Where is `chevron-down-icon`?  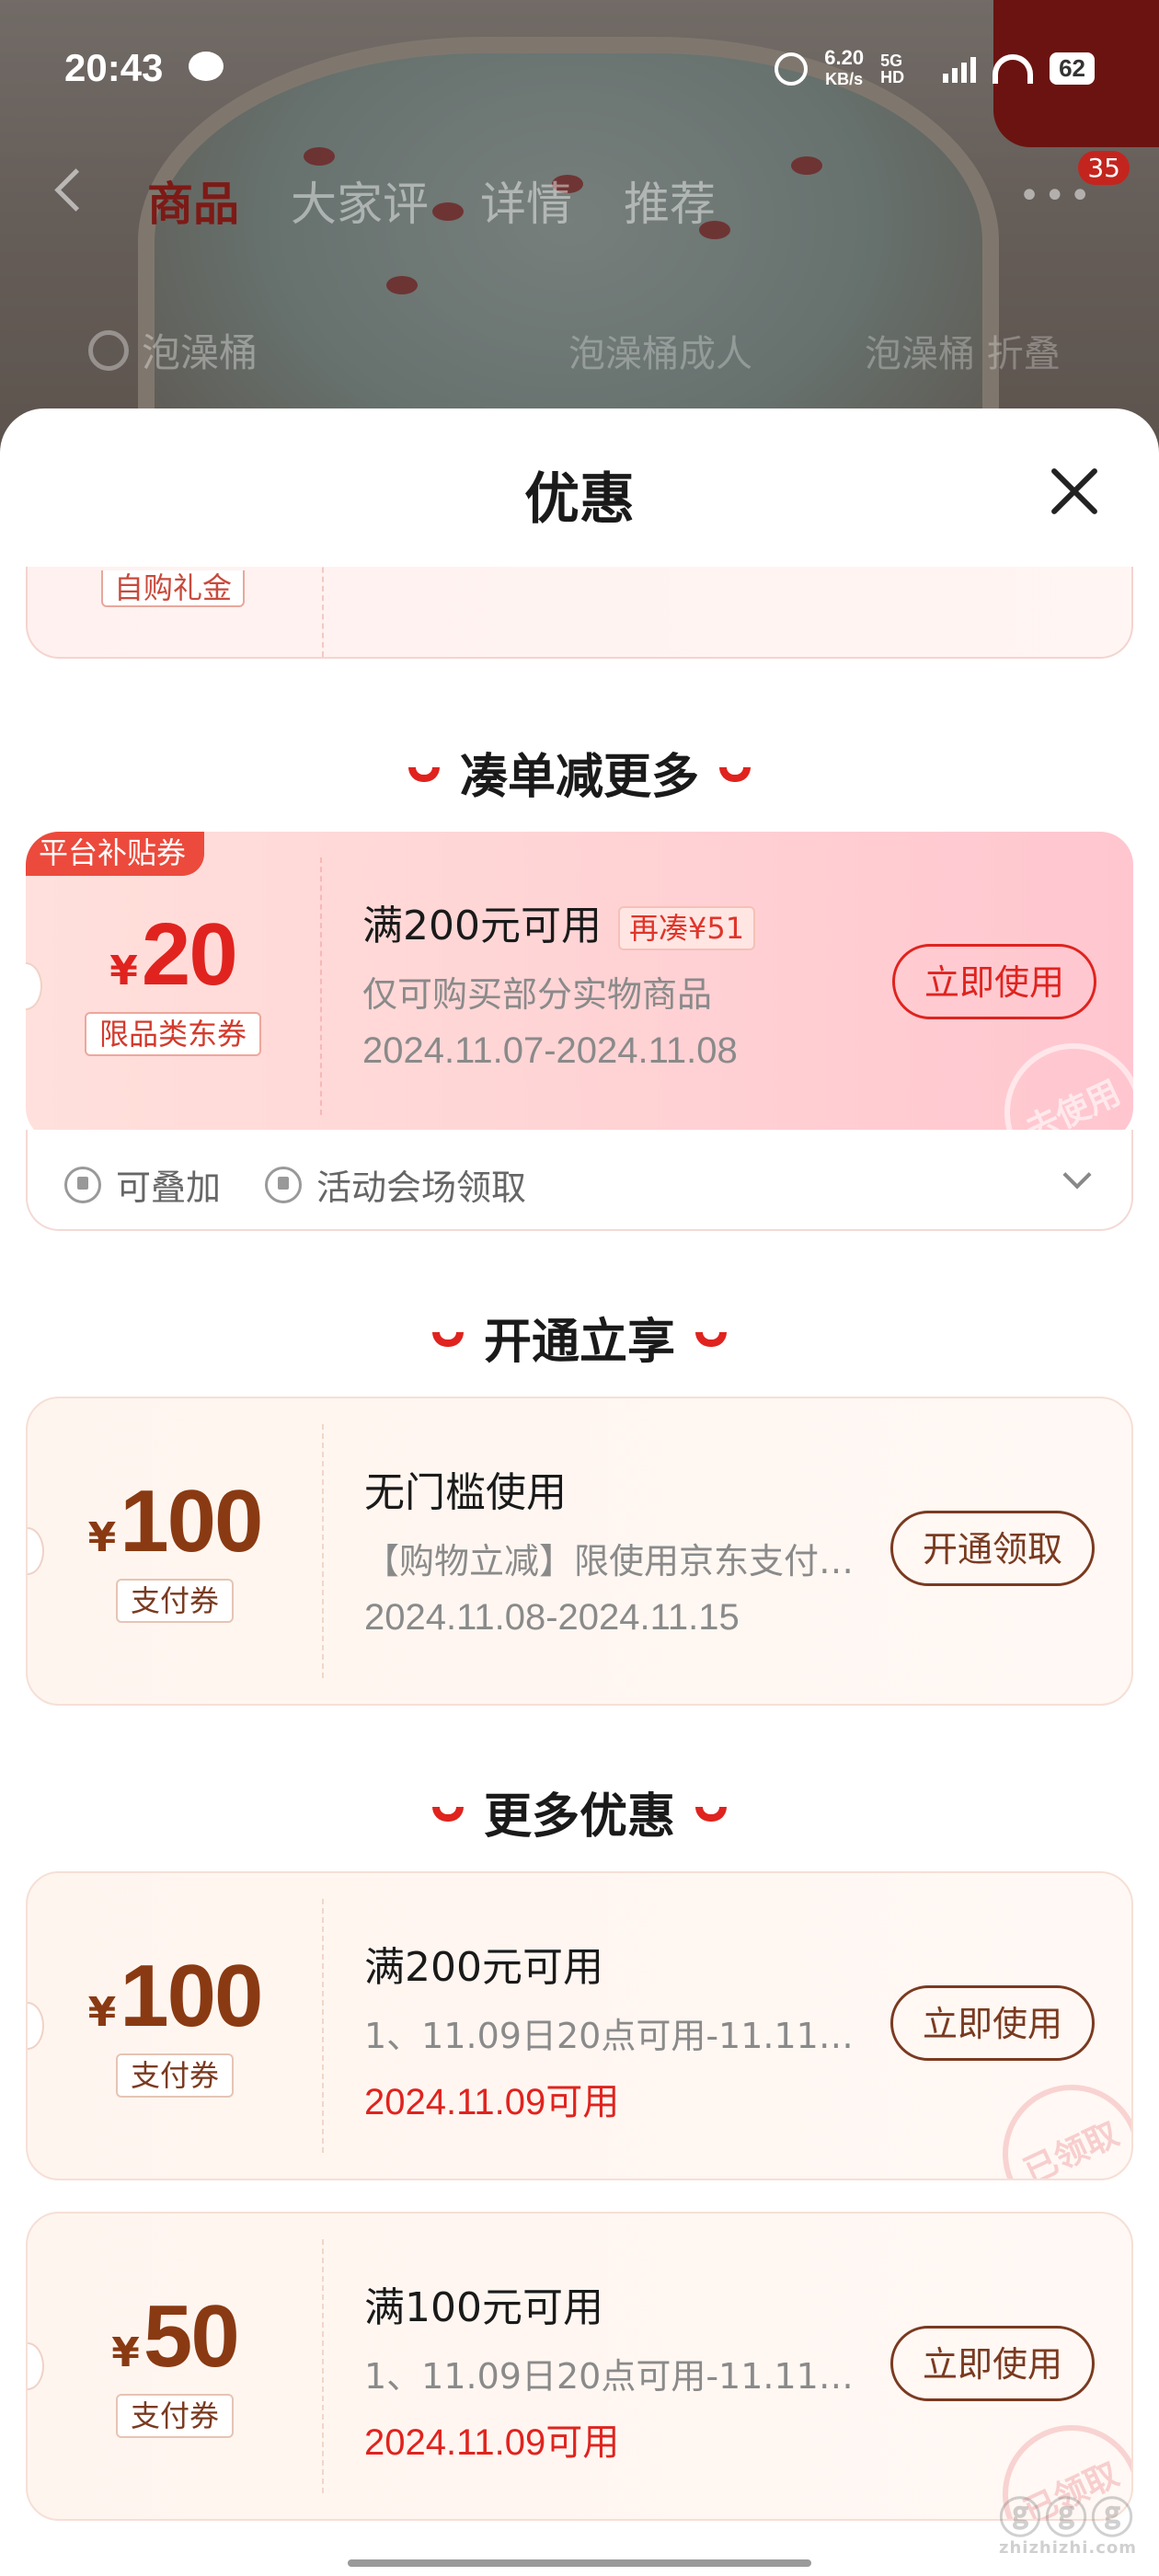 chevron-down-icon is located at coordinates (1077, 1175).